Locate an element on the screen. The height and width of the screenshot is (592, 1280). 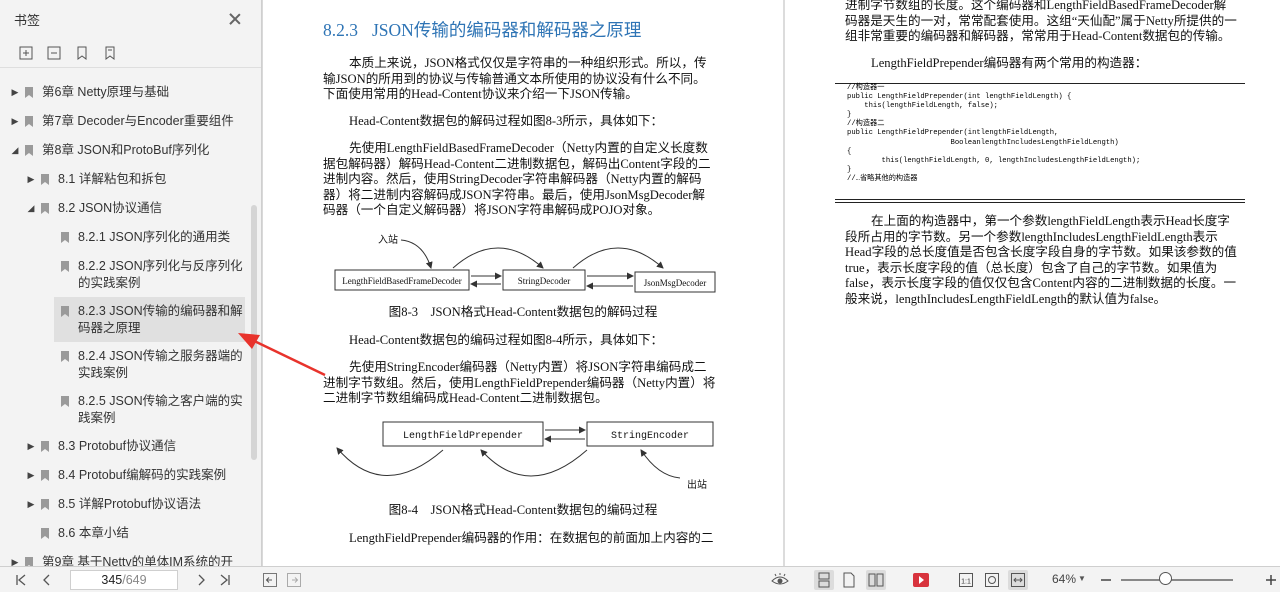
eye-icon is located at coordinates (780, 580).